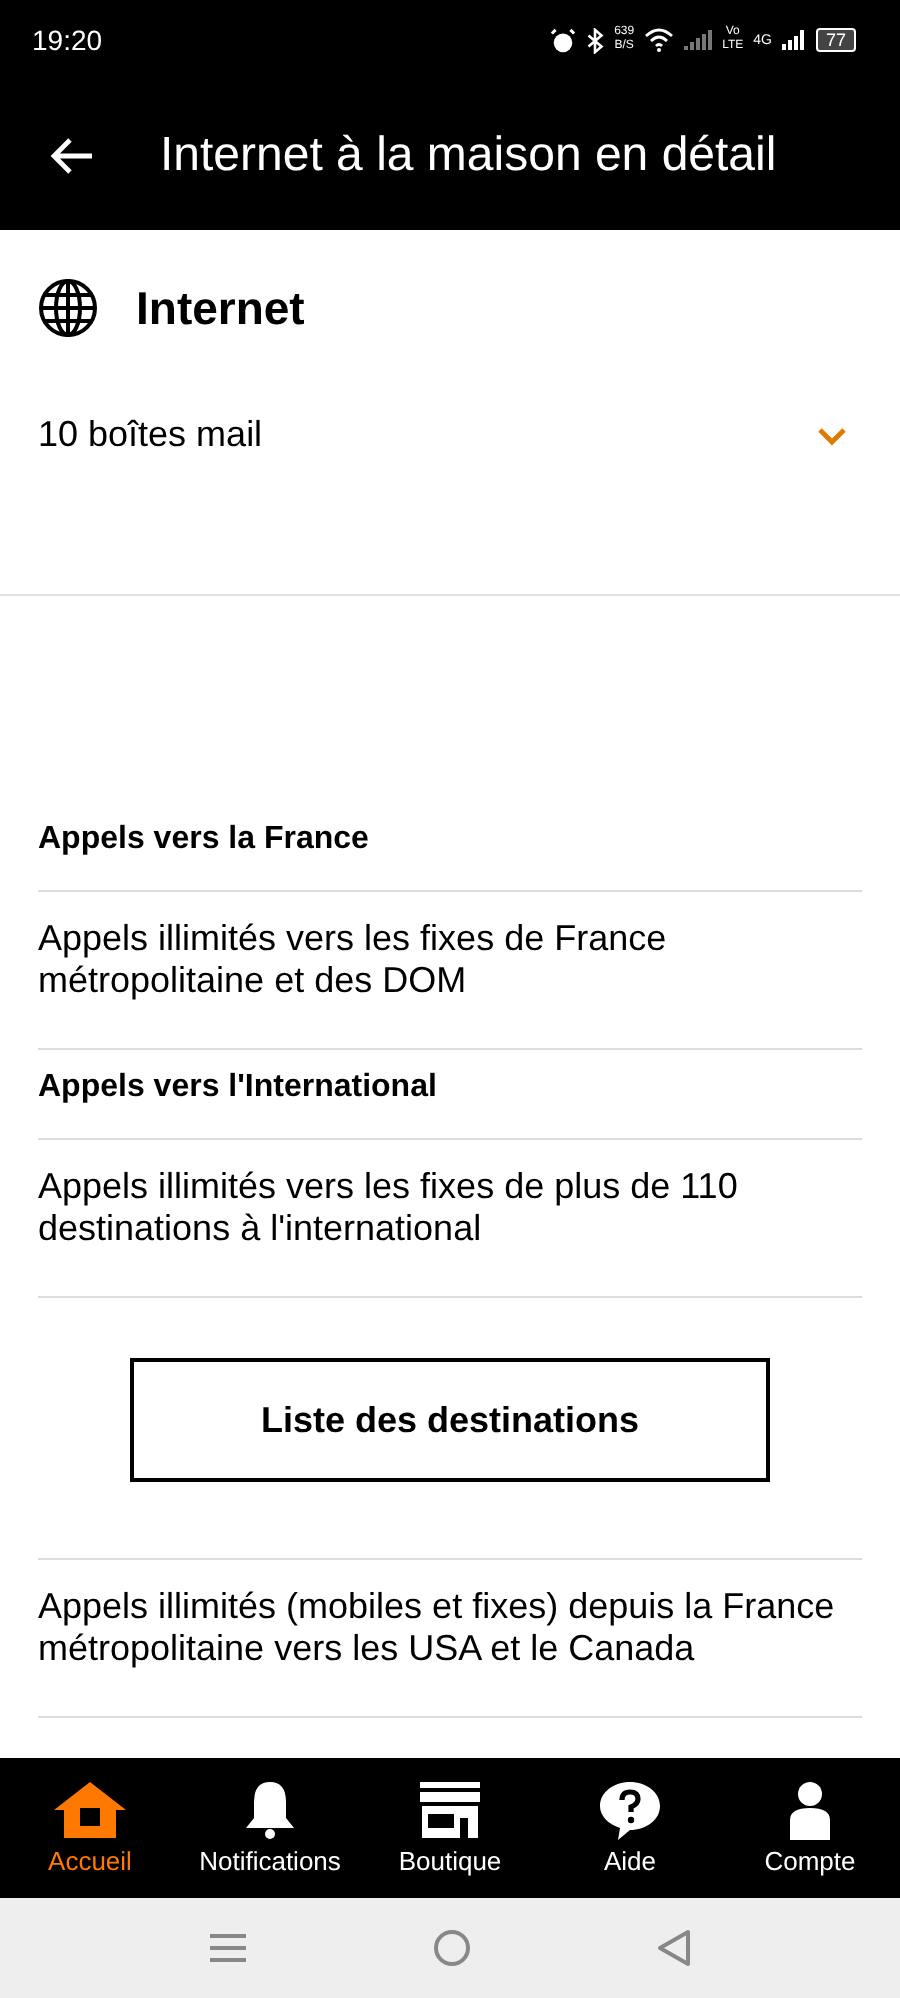 Image resolution: width=900 pixels, height=1998 pixels. What do you see at coordinates (452, 1948) in the screenshot?
I see `home-button-icon` at bounding box center [452, 1948].